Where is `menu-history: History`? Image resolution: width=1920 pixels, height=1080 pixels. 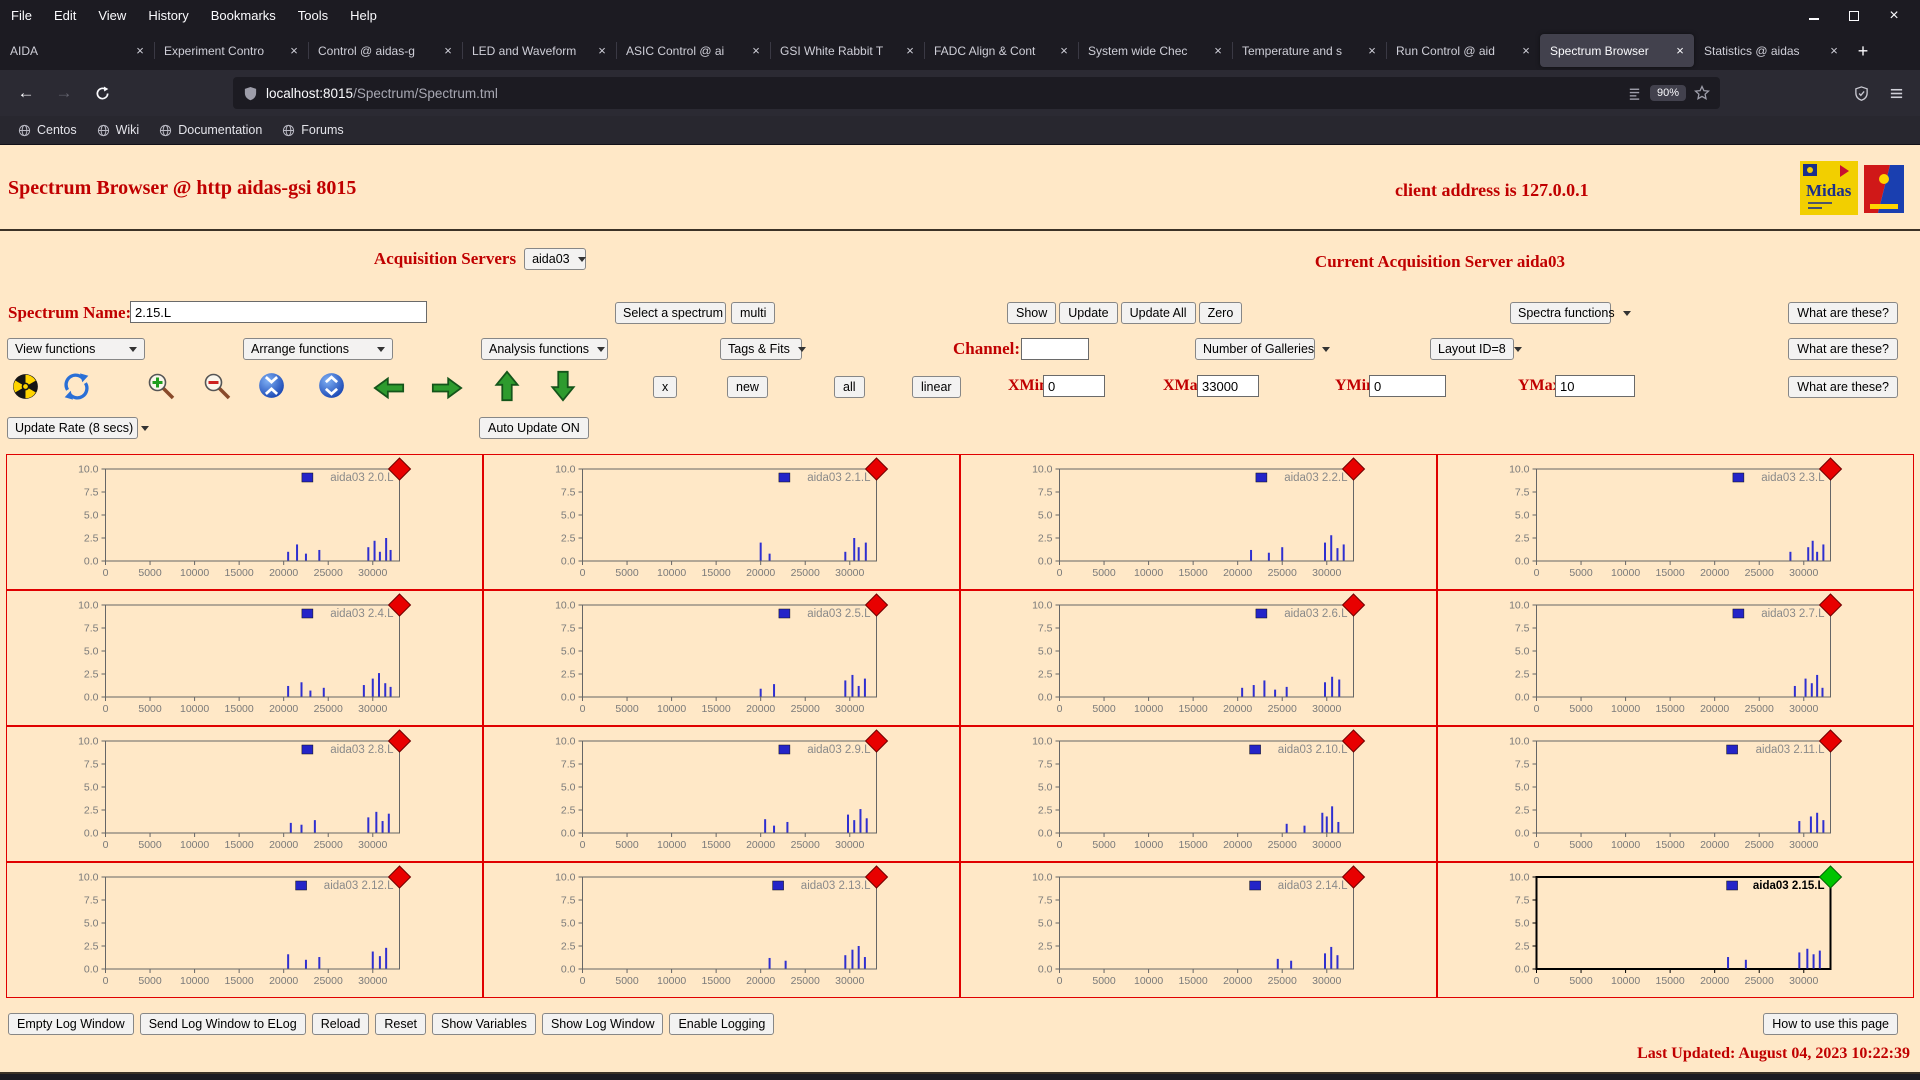 menu-history: History is located at coordinates (168, 15).